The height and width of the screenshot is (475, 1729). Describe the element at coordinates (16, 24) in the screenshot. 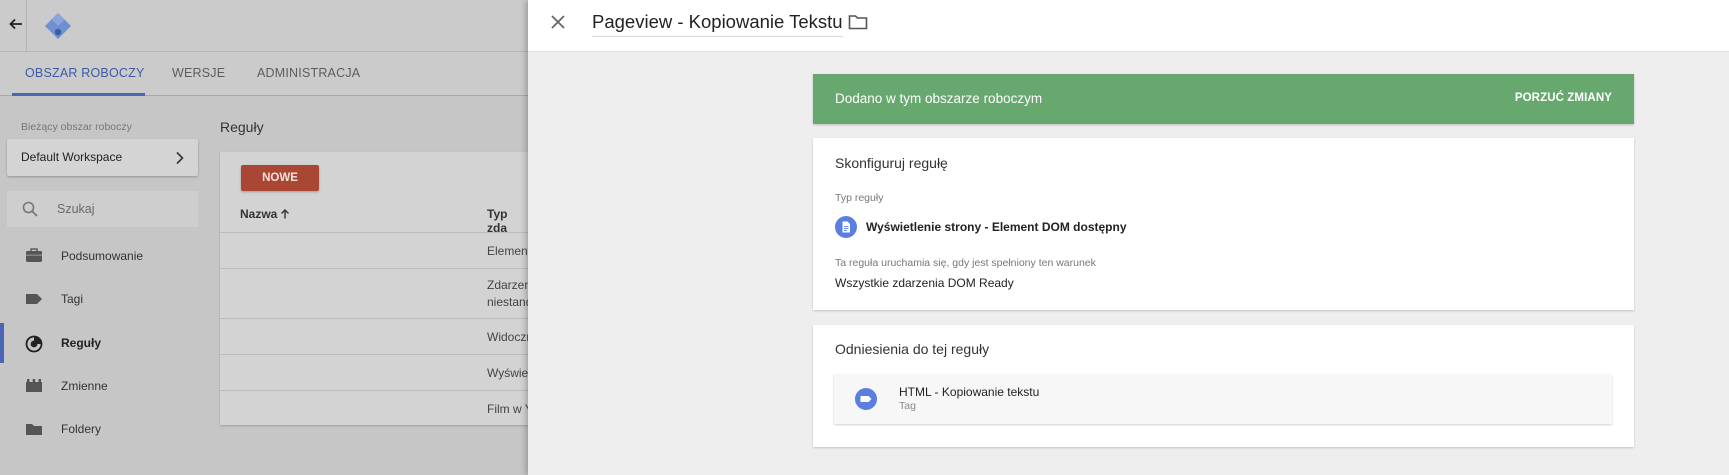

I see `back-arrow-icon` at that location.